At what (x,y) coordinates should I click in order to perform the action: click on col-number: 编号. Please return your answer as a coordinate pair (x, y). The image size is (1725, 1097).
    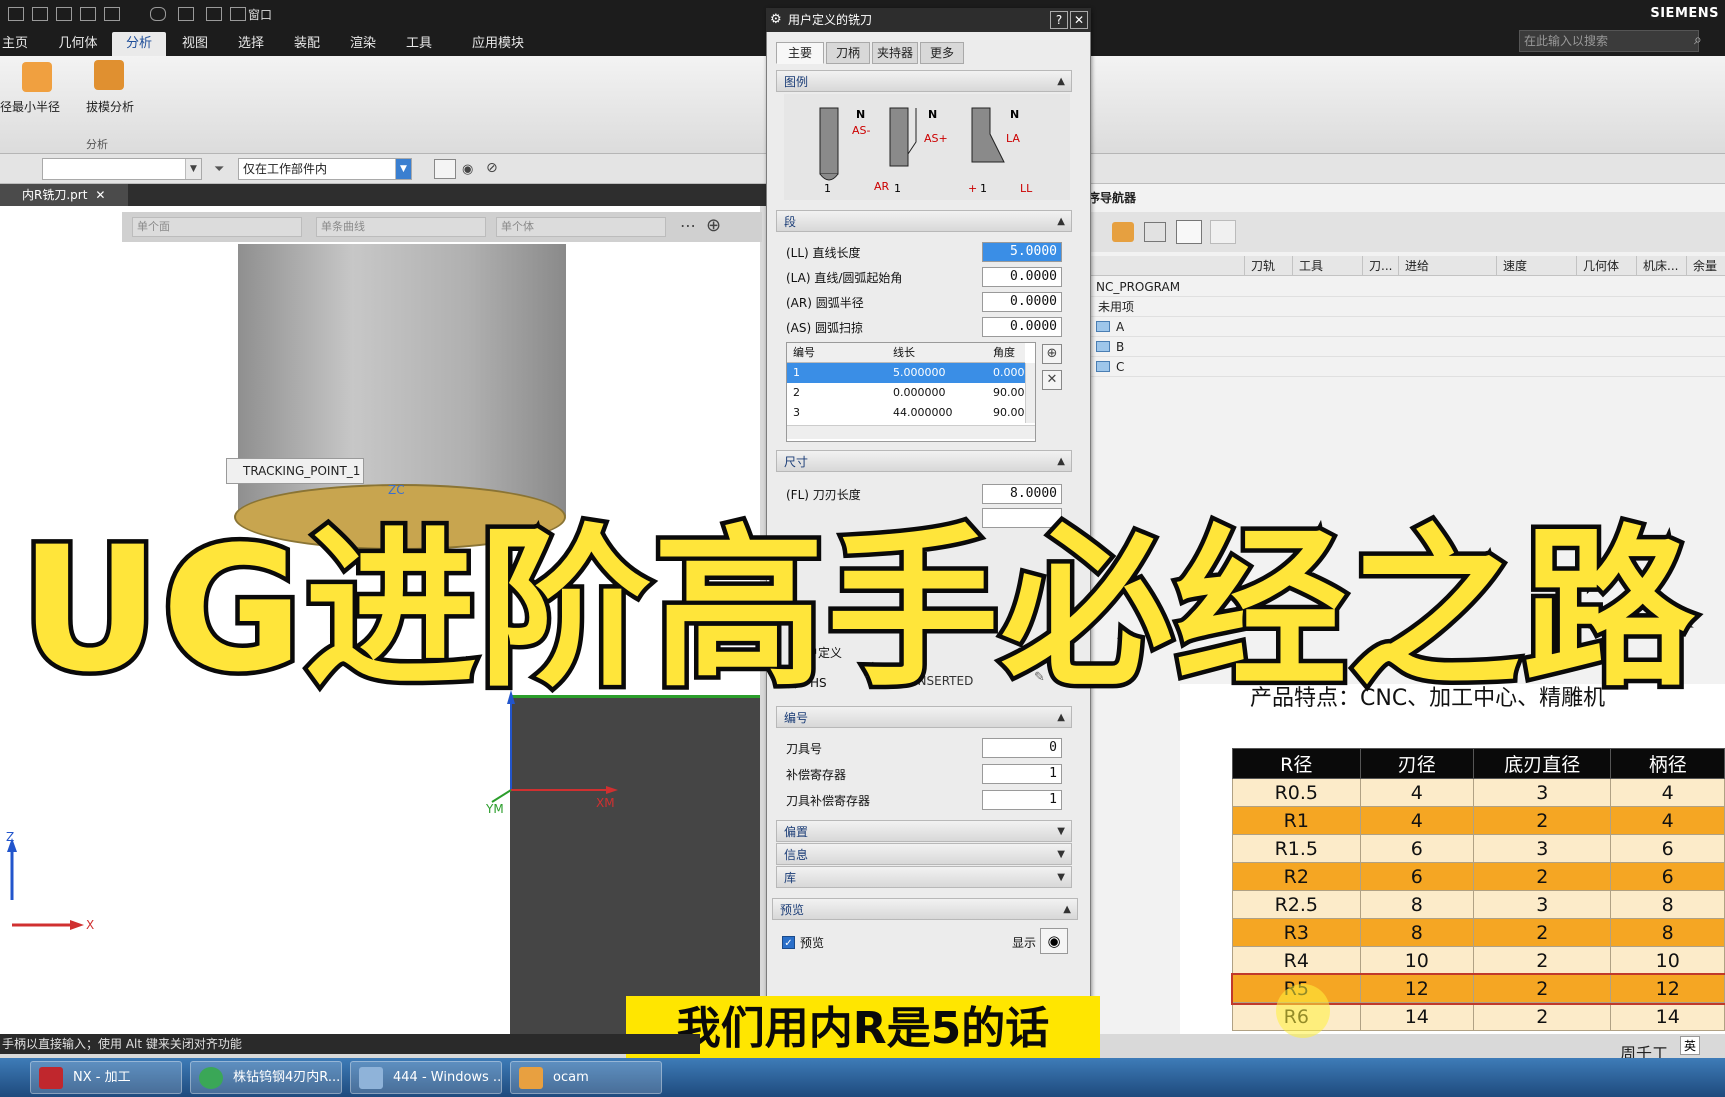
    Looking at the image, I should click on (804, 353).